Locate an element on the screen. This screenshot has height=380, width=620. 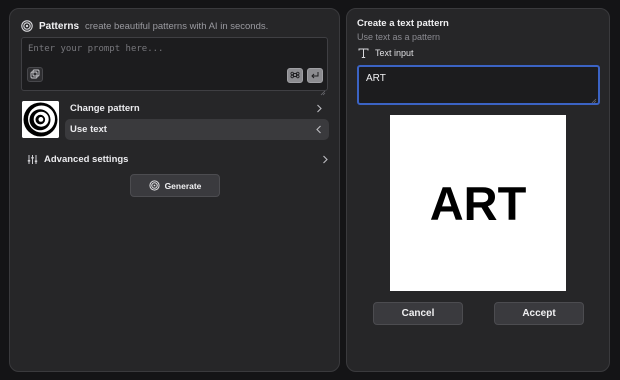
text-input-label: Text input is located at coordinates (386, 53).